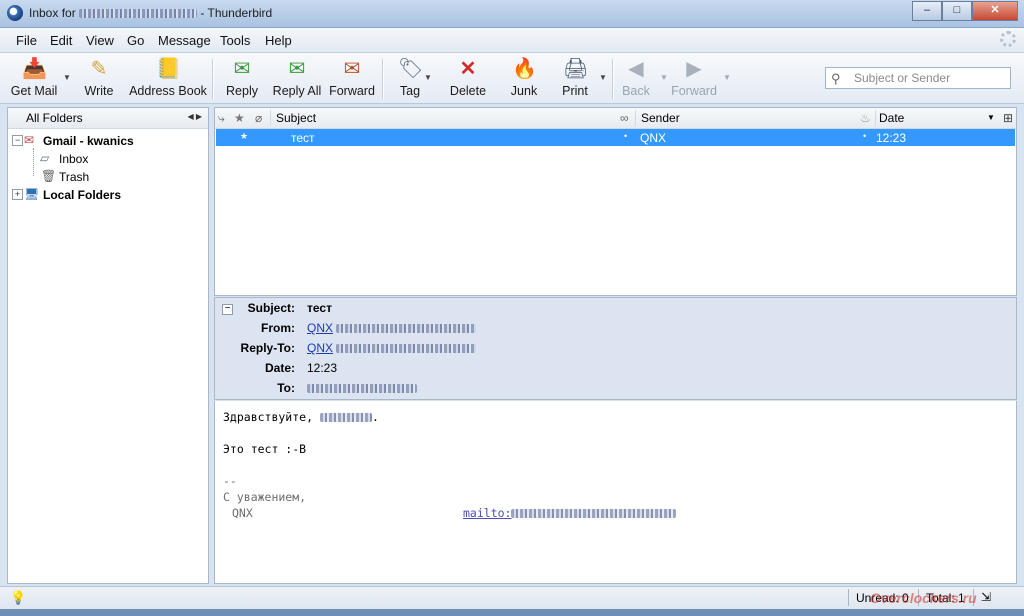 The image size is (1024, 616). What do you see at coordinates (352, 69) in the screenshot?
I see `forward-mail-icon: ✉` at bounding box center [352, 69].